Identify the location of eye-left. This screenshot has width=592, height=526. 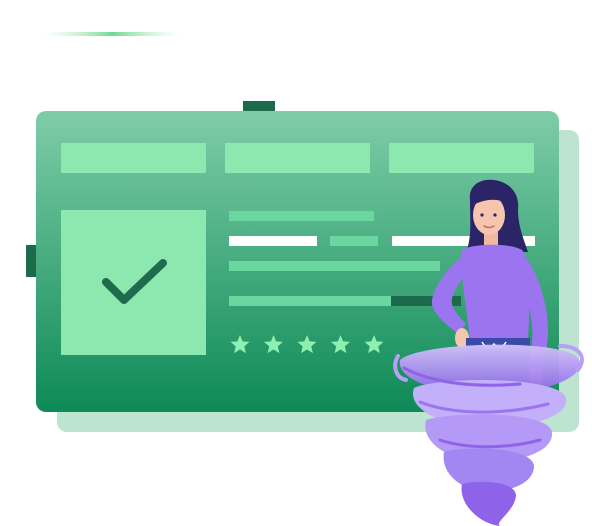
(482, 215).